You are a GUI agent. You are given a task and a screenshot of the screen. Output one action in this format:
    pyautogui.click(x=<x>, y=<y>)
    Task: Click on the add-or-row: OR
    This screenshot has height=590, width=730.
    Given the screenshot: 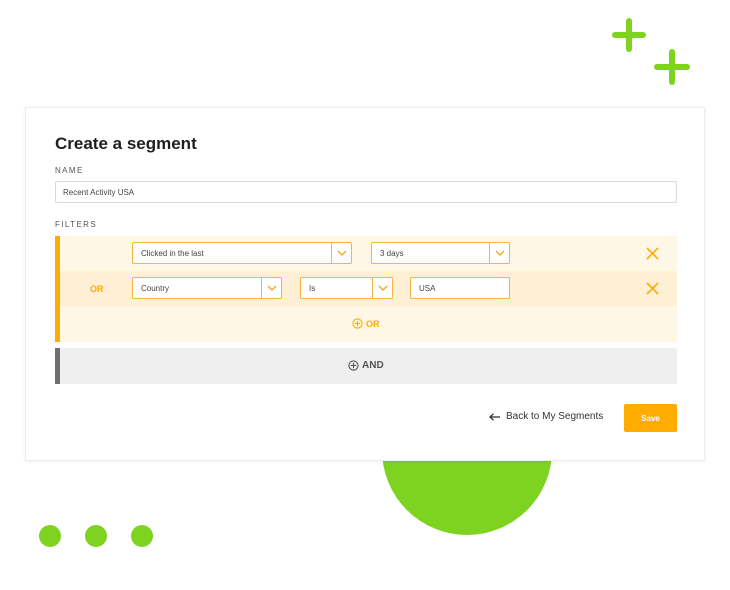 What is the action you would take?
    pyautogui.click(x=368, y=324)
    